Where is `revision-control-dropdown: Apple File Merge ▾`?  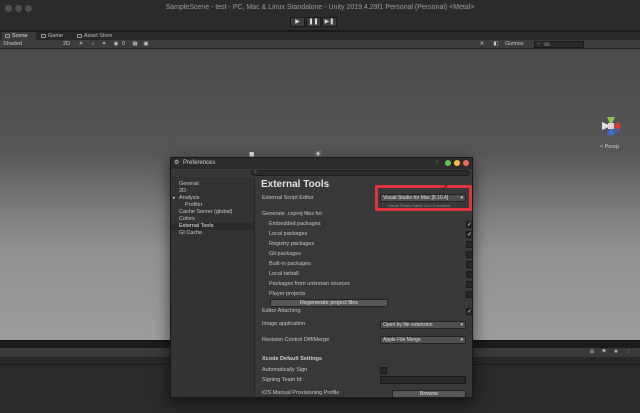 revision-control-dropdown: Apple File Merge ▾ is located at coordinates (423, 340).